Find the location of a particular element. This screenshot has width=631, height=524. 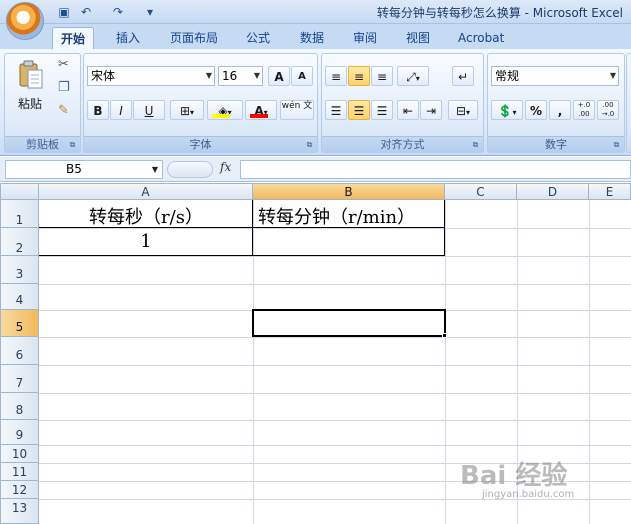

borders-button: ⊞▾ is located at coordinates (187, 110).